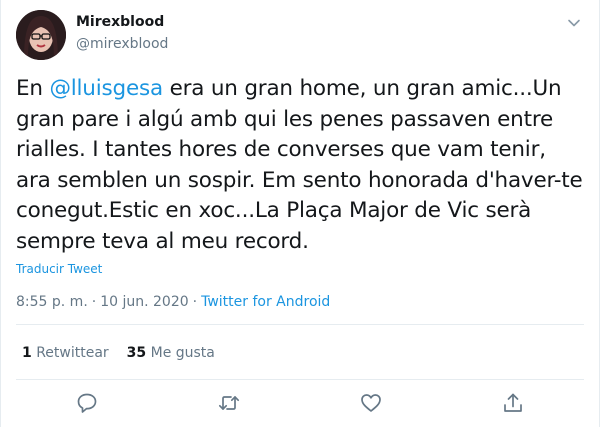 The height and width of the screenshot is (427, 600). I want to click on retweet-icon, so click(229, 403).